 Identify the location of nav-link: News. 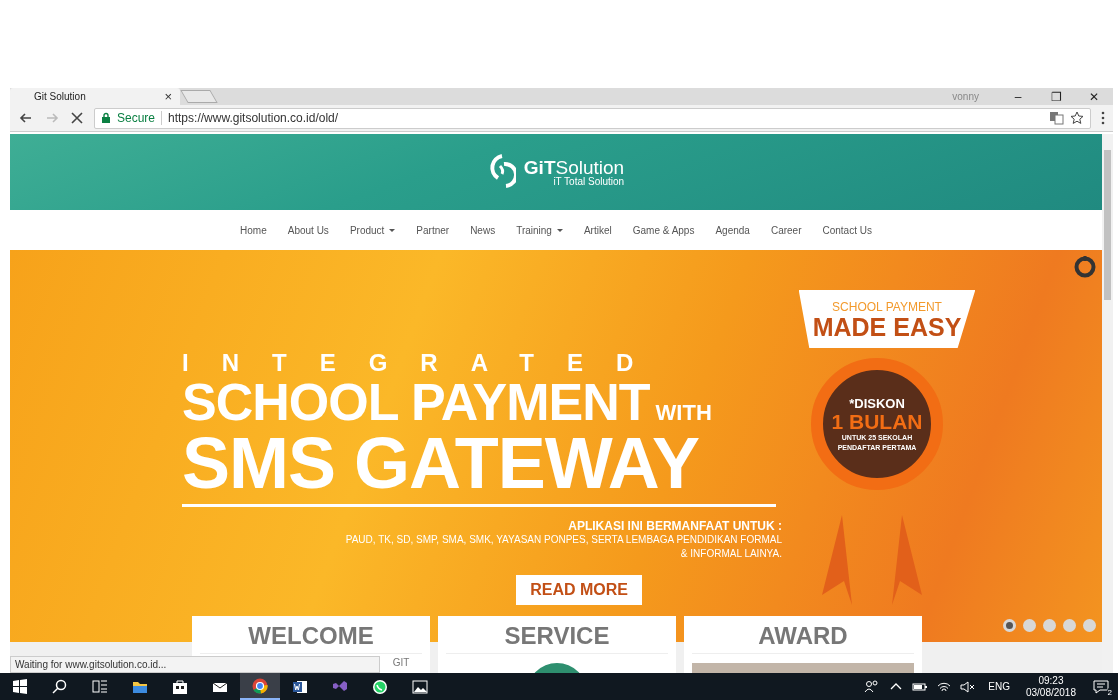
(483, 230).